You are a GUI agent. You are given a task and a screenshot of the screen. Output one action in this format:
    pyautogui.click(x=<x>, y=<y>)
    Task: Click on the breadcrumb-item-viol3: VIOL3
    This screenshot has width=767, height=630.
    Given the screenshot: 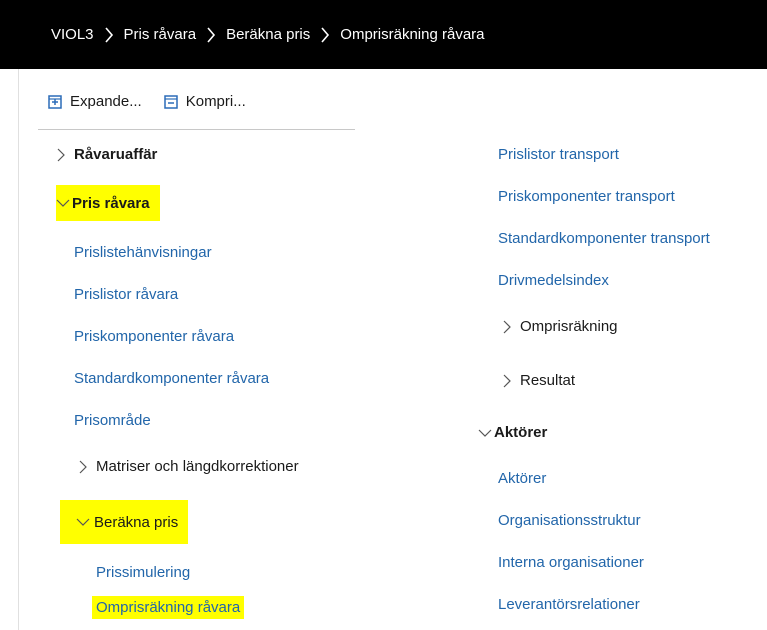 What is the action you would take?
    pyautogui.click(x=72, y=34)
    